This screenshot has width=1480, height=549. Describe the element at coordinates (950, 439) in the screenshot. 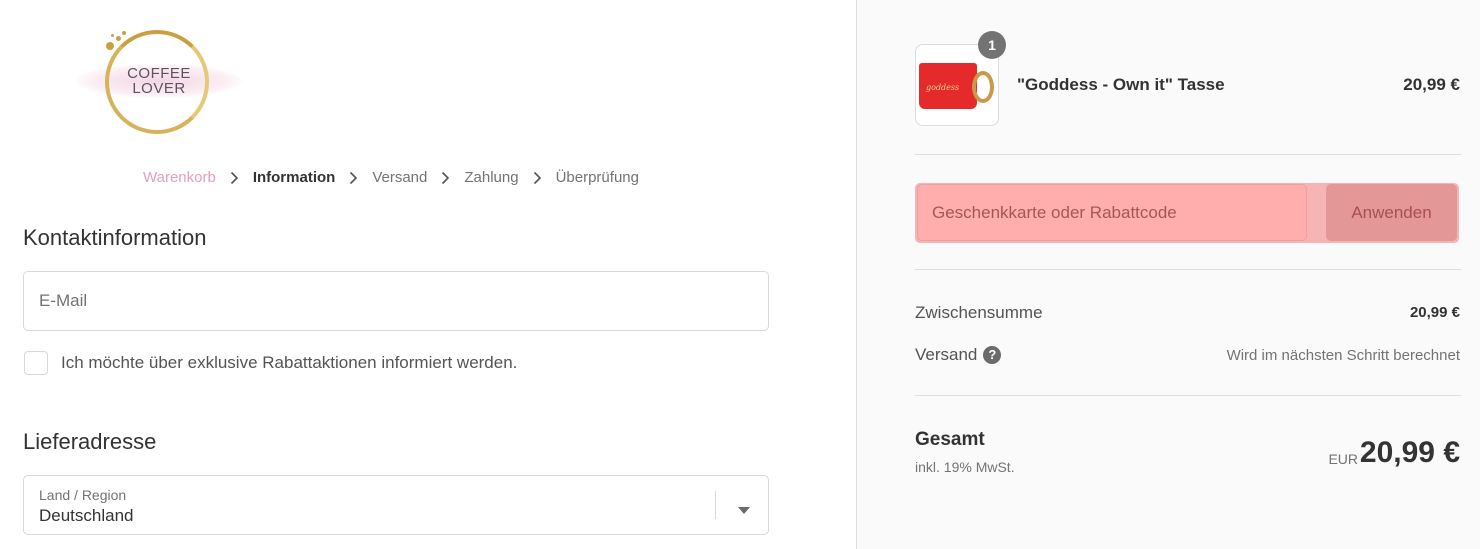

I see `total-label: Gesamt` at that location.